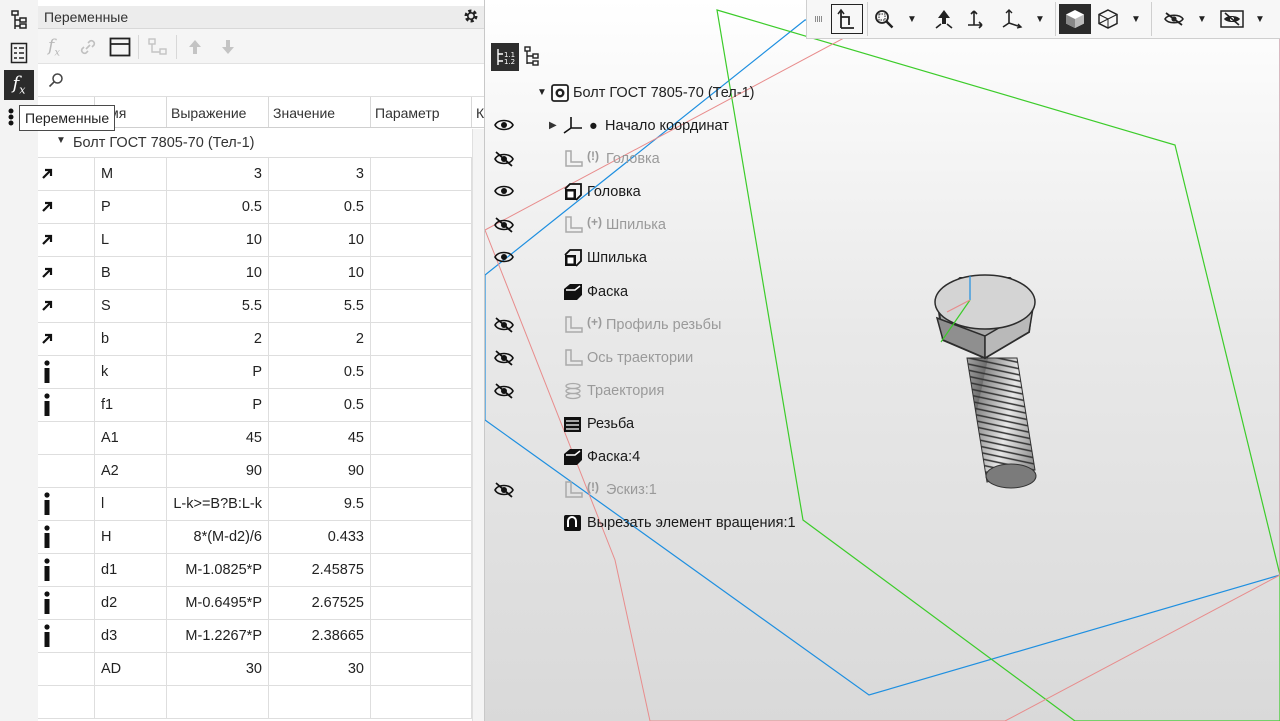 Image resolution: width=1280 pixels, height=721 pixels. Describe the element at coordinates (218, 174) in the screenshot. I see `variable-expression: 3` at that location.